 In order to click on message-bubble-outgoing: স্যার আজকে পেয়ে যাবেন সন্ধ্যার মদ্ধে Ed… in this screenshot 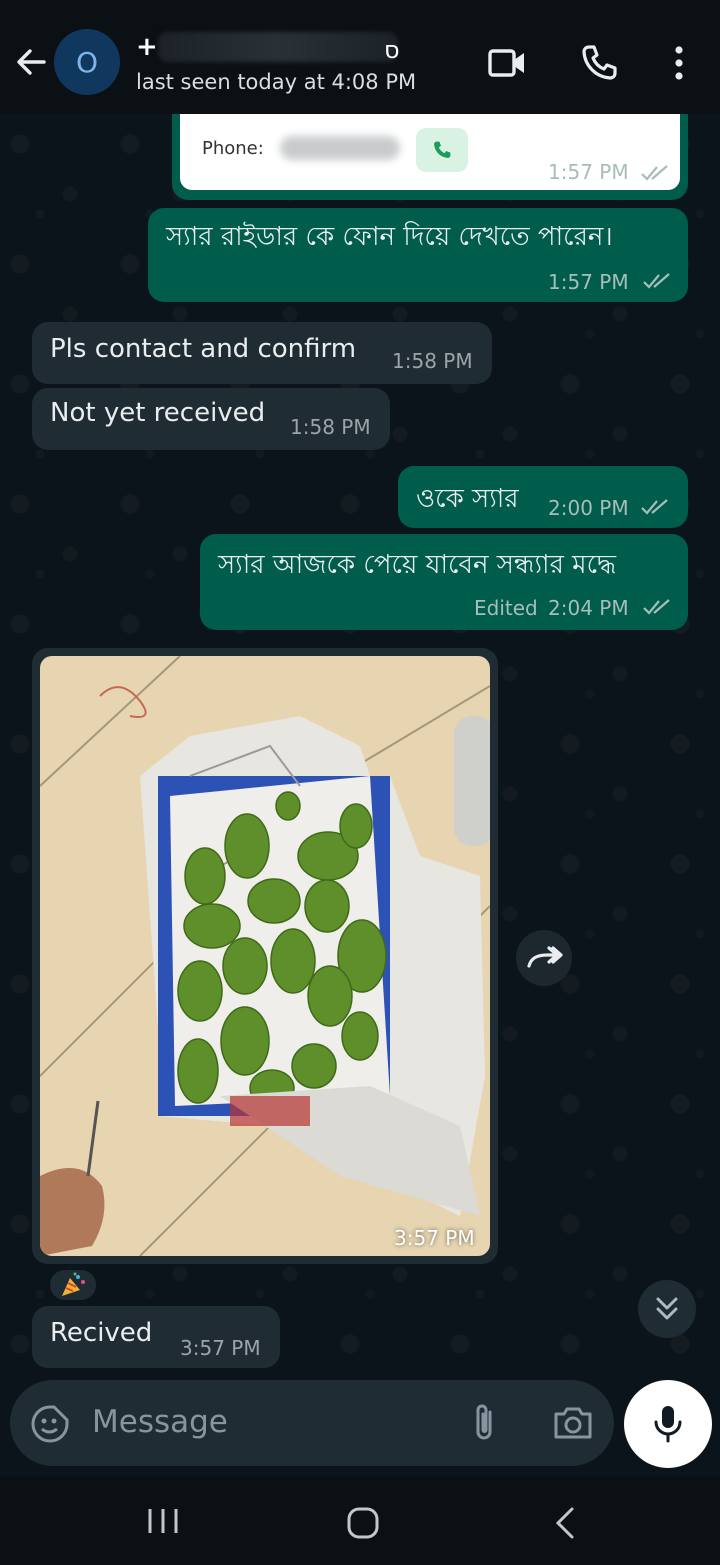, I will do `click(444, 582)`.